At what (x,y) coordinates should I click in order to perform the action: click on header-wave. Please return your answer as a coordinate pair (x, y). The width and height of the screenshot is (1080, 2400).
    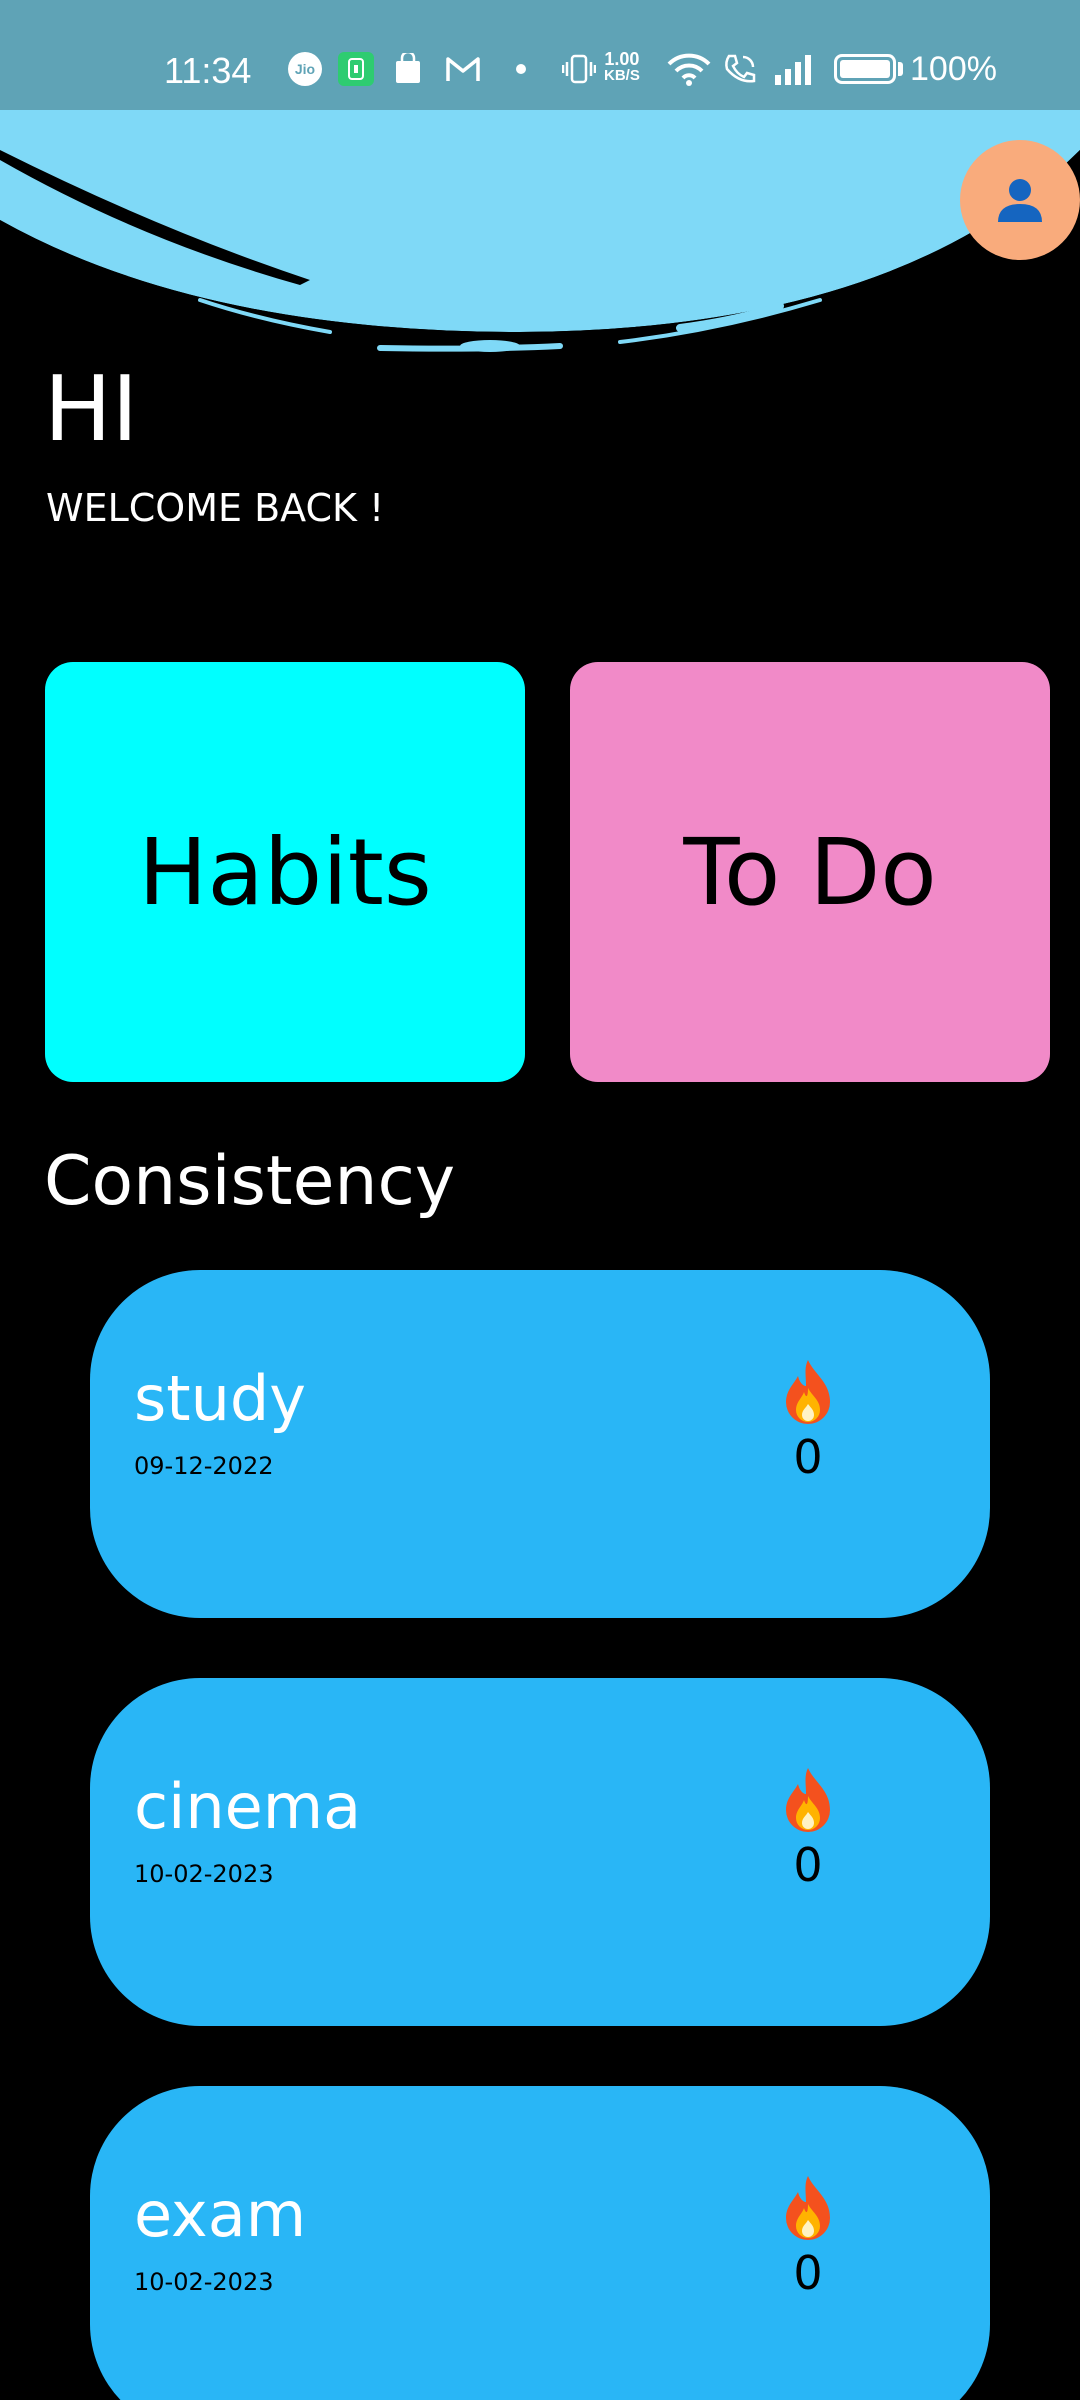
    Looking at the image, I should click on (540, 240).